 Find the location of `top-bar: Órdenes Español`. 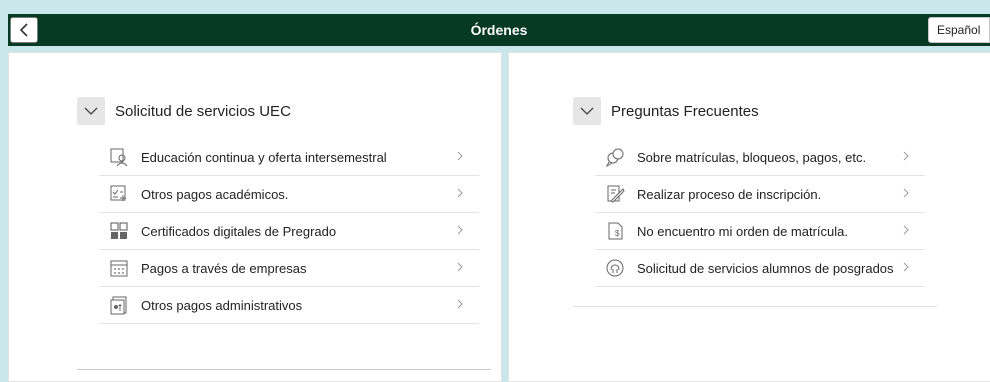

top-bar: Órdenes Español is located at coordinates (499, 30).